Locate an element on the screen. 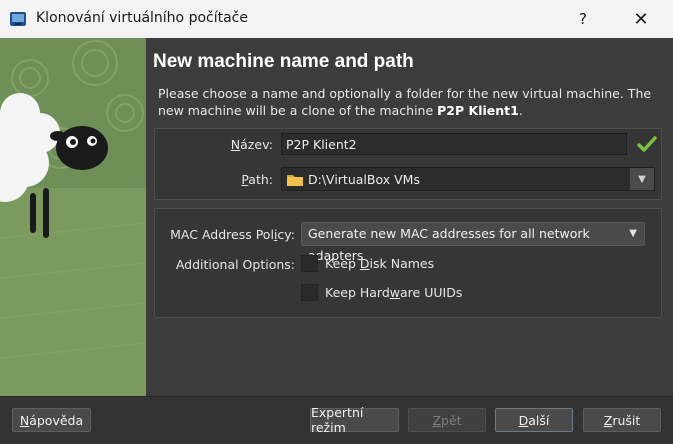  title-bar: Klonování virtuálního počítače ? ✕ is located at coordinates (336, 19).